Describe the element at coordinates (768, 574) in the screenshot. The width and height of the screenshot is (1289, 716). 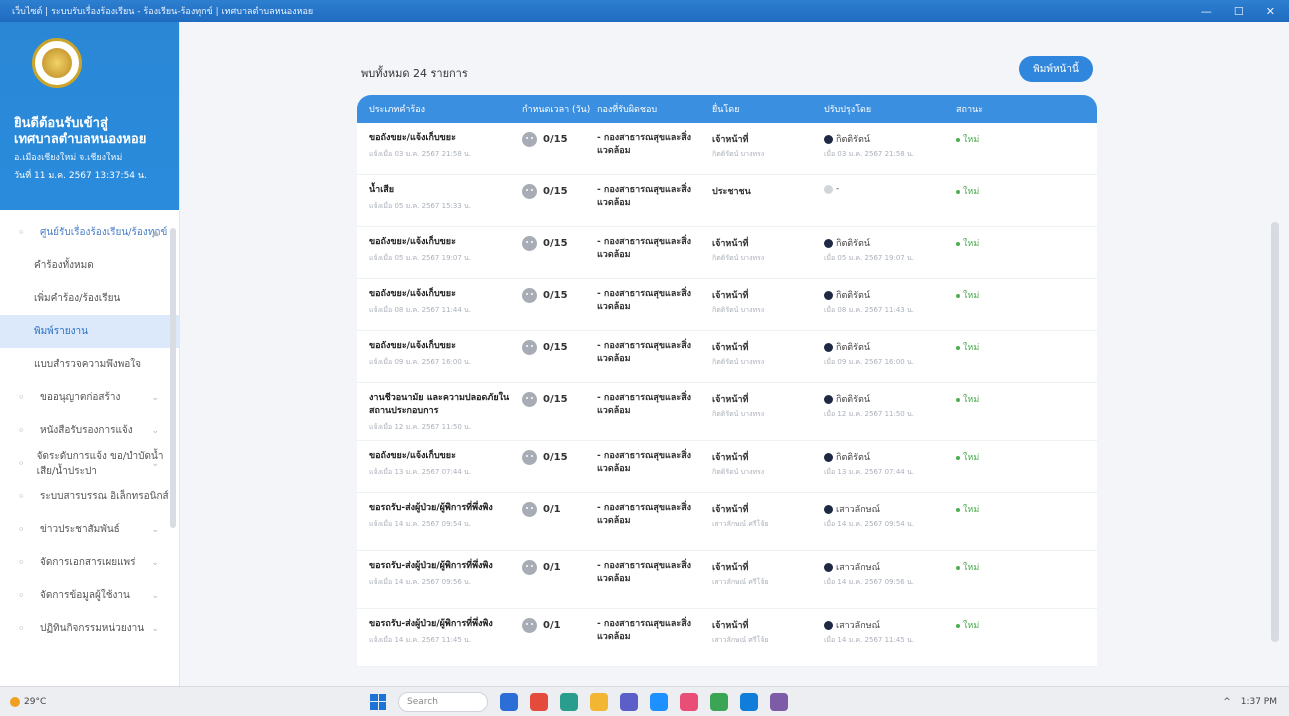
I see `cell-by: เจ้าหน้าที่ เสาวลักษณ์ ศรีโจ้ย` at that location.